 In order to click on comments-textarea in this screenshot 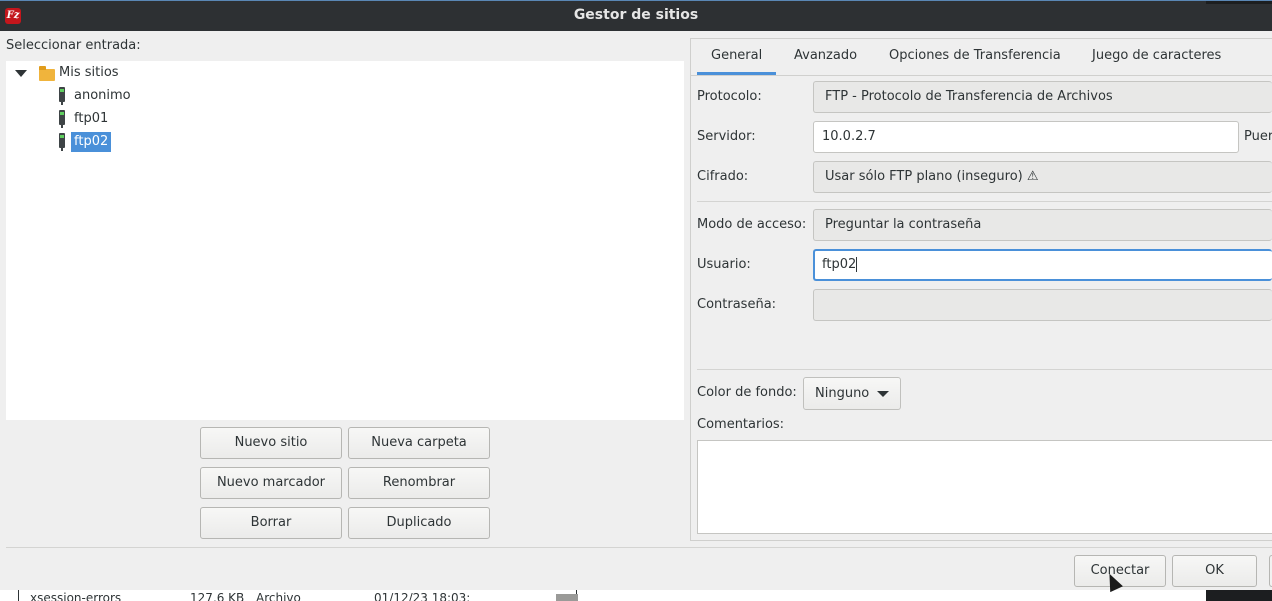, I will do `click(984, 487)`.